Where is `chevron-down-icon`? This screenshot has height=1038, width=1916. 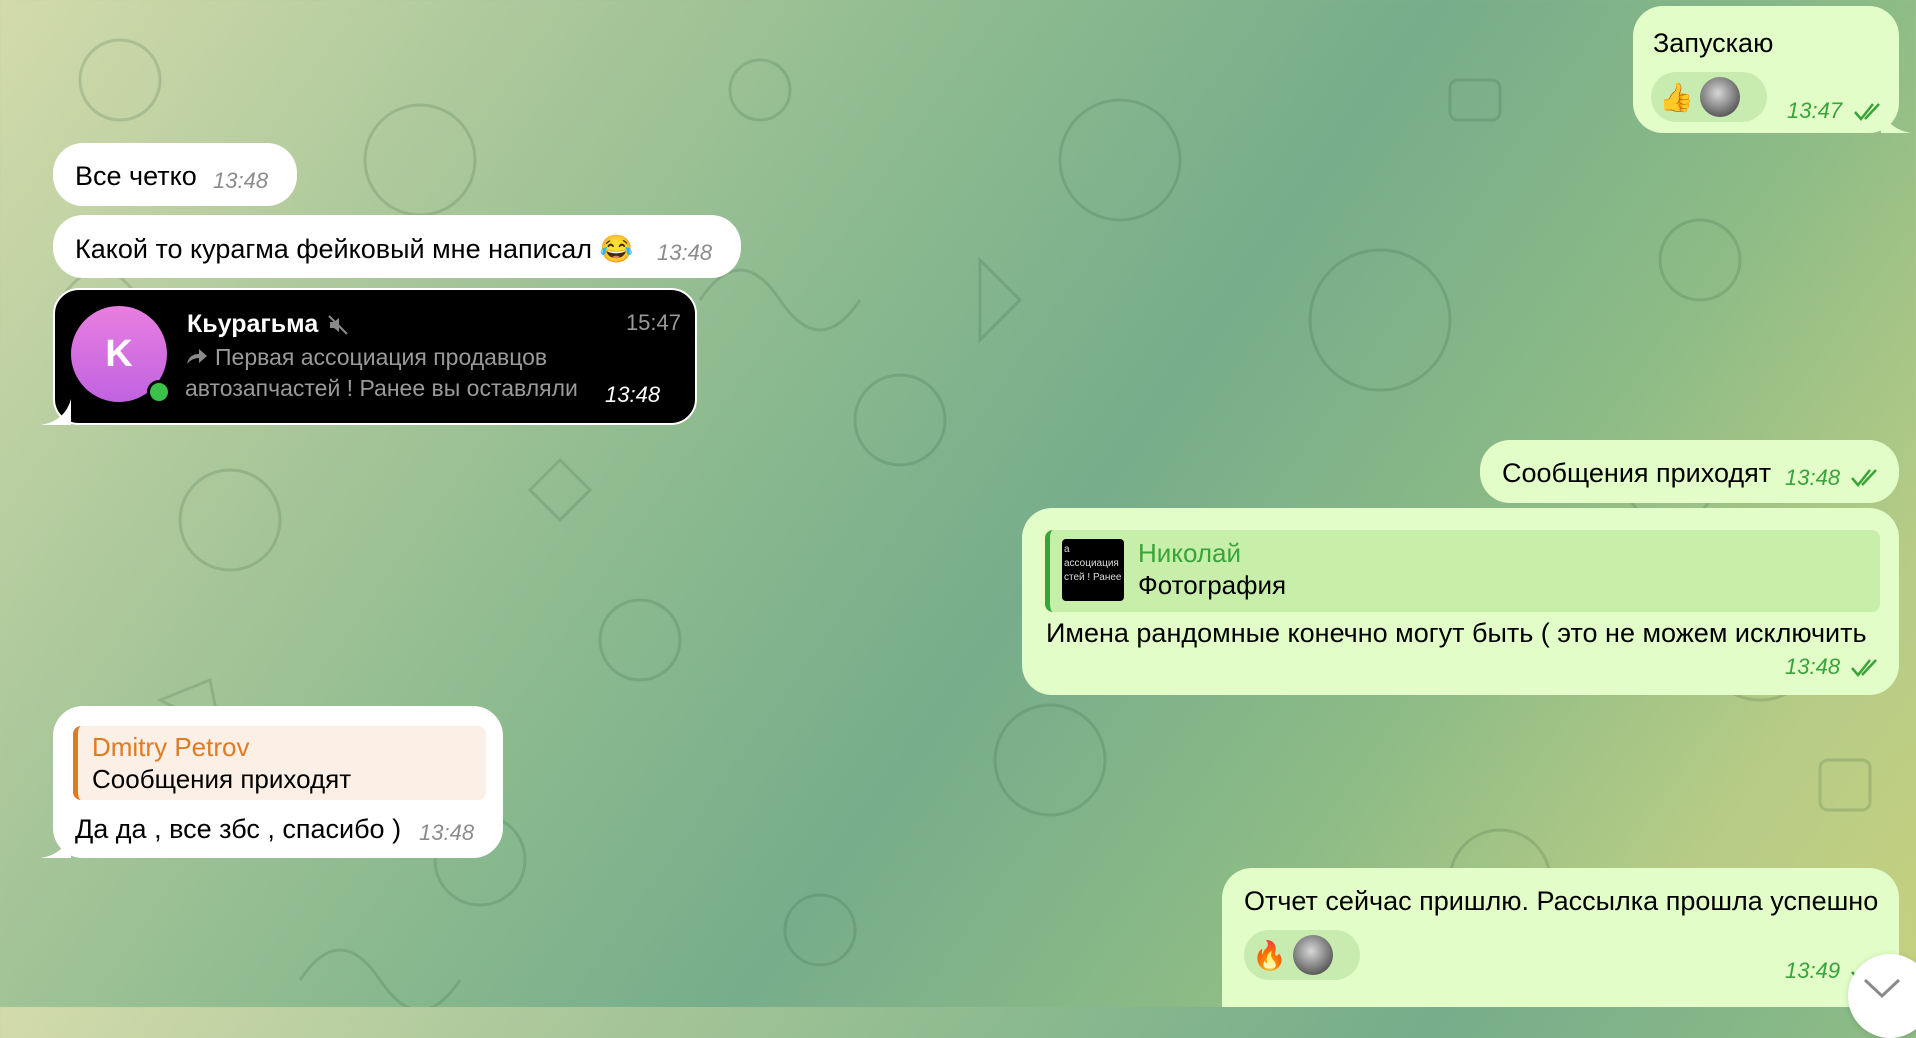 chevron-down-icon is located at coordinates (1882, 988).